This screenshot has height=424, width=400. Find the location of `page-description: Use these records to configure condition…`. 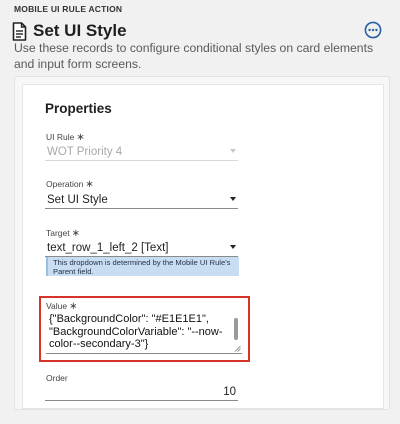

page-description: Use these records to configure condition… is located at coordinates (194, 56).